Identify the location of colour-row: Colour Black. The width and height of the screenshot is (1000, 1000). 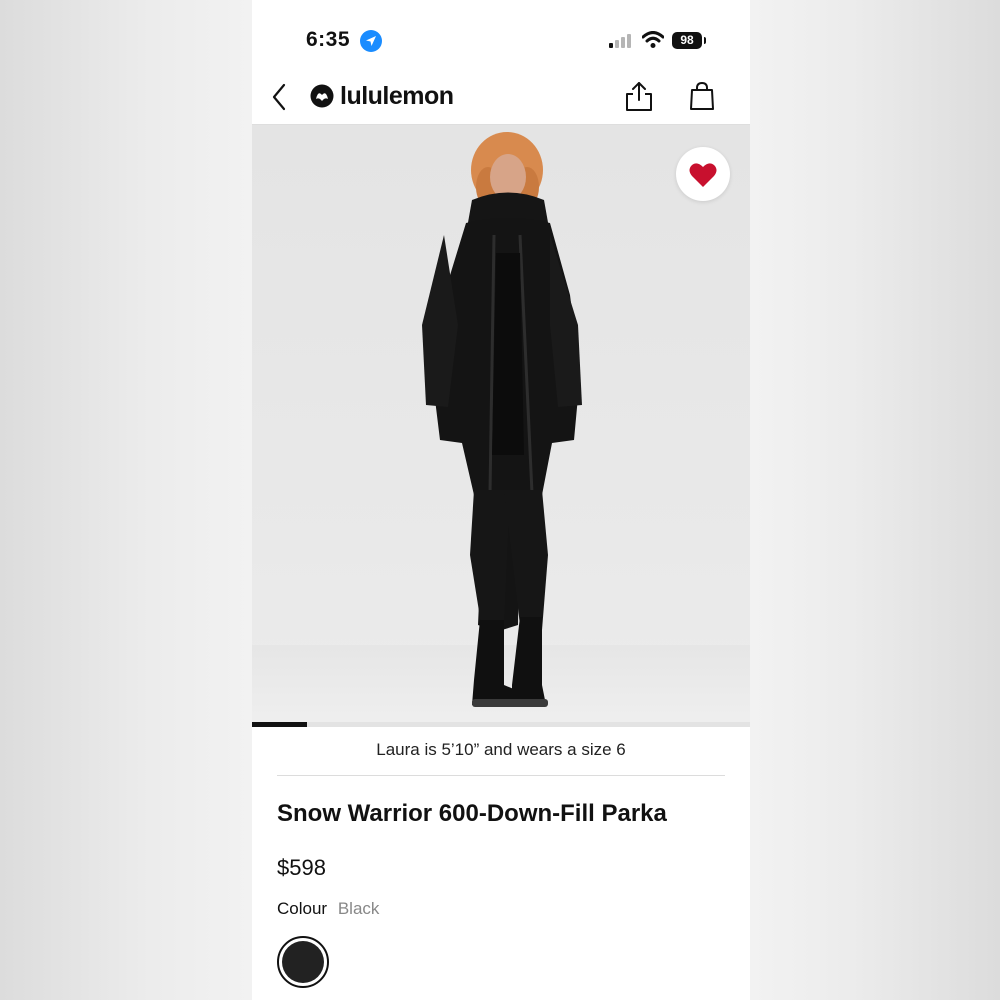
(328, 909).